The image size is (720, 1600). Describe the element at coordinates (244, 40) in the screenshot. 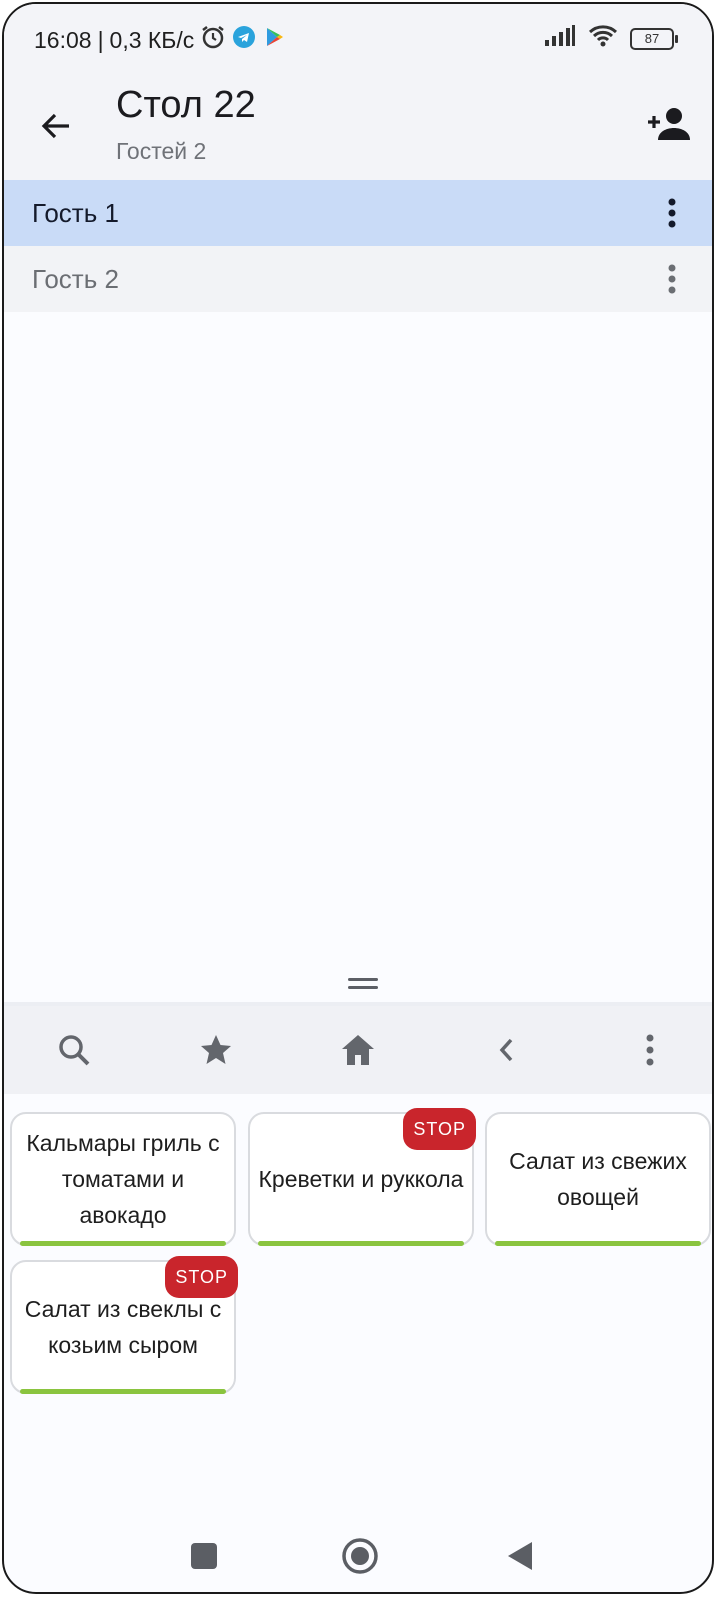

I see `telegram-icon` at that location.